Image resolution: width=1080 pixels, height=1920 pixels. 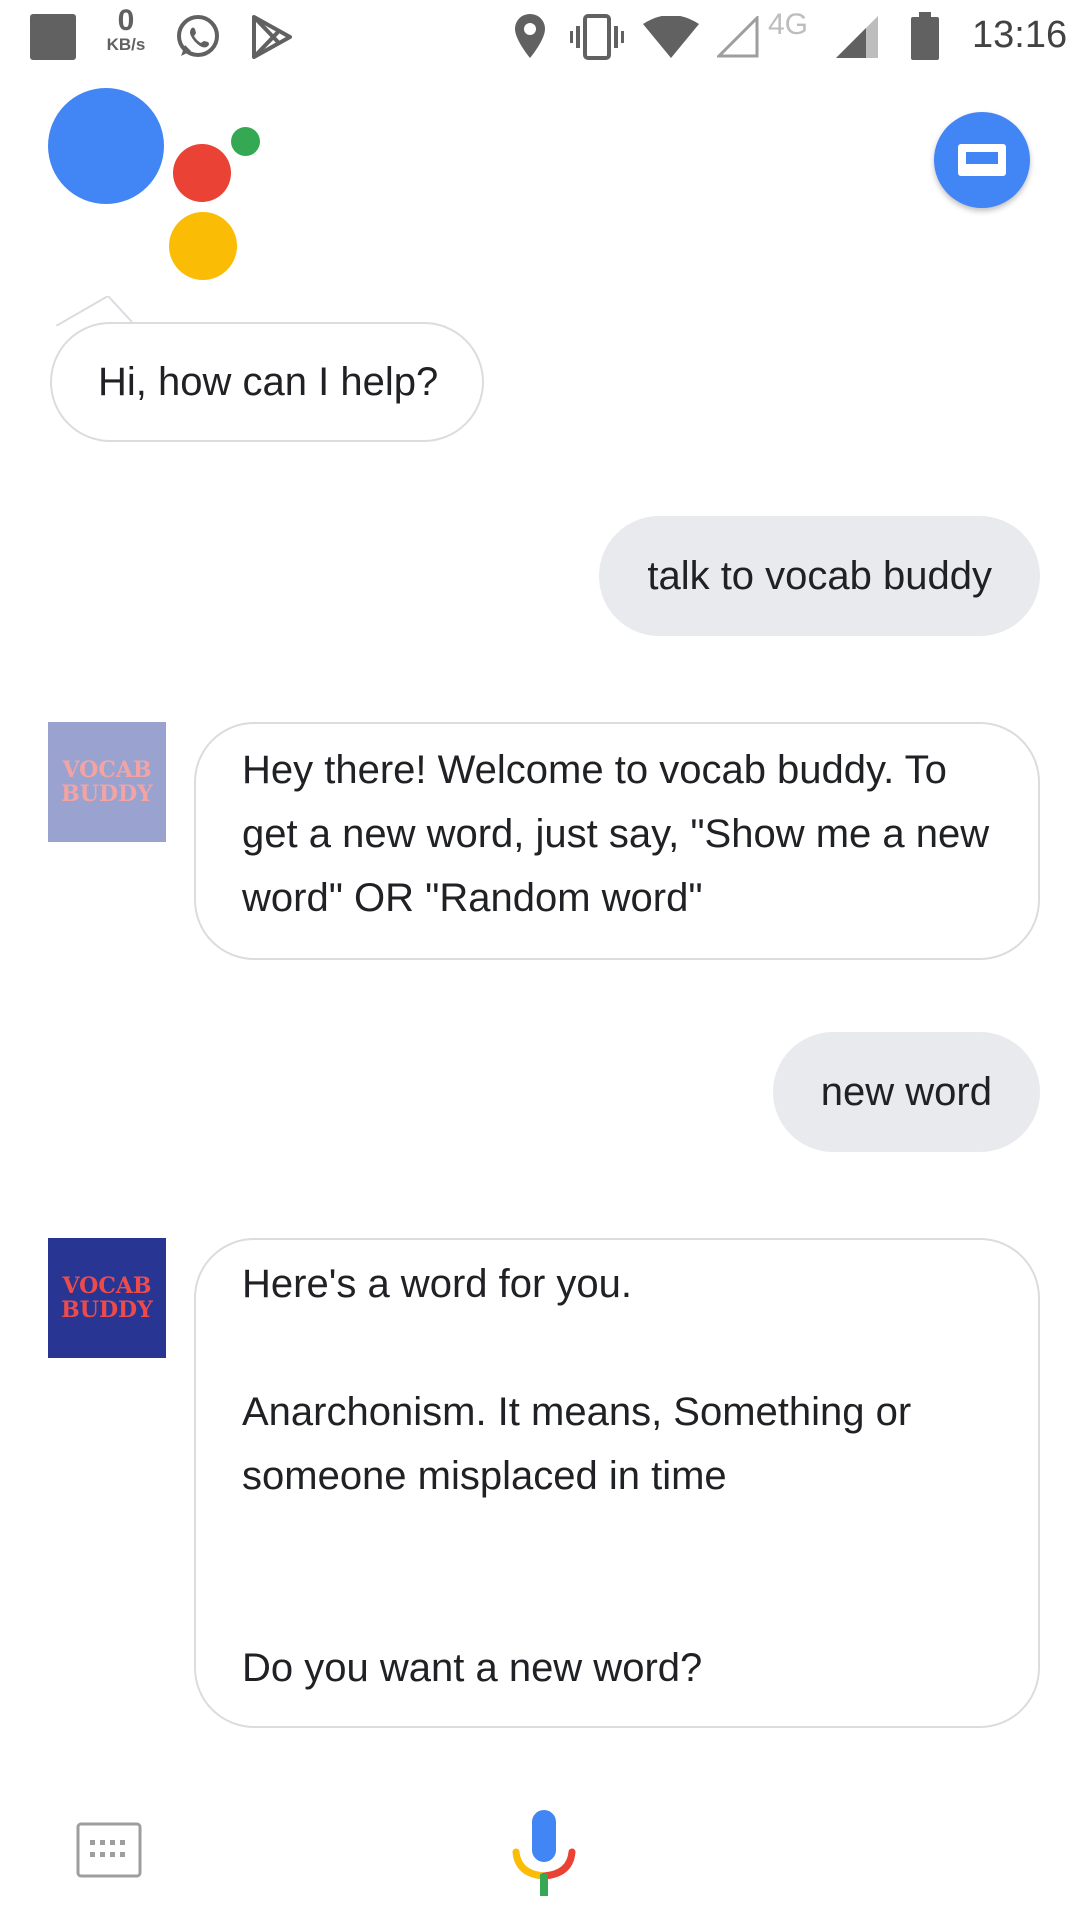 I want to click on assistant-dot-green, so click(x=245, y=141).